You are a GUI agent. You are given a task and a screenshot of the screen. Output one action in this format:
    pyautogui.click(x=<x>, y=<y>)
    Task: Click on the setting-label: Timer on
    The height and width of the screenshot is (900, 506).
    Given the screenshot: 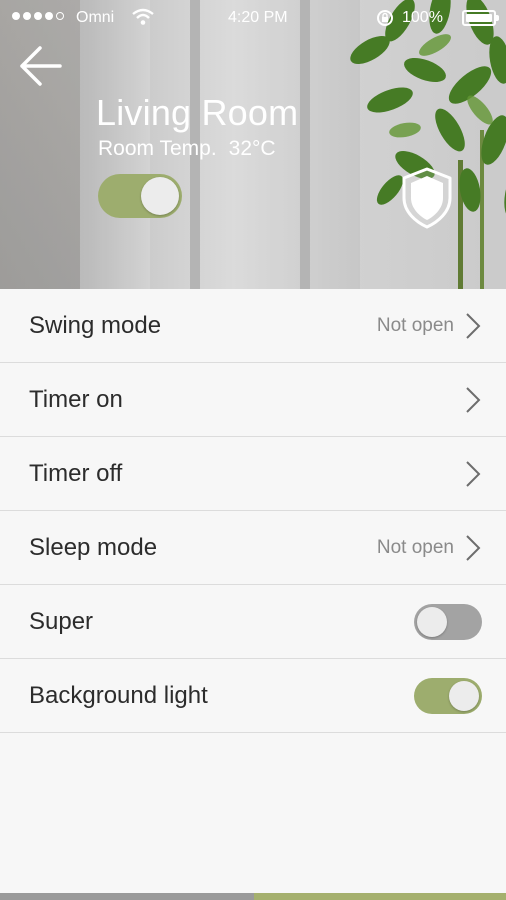 What is the action you would take?
    pyautogui.click(x=76, y=399)
    